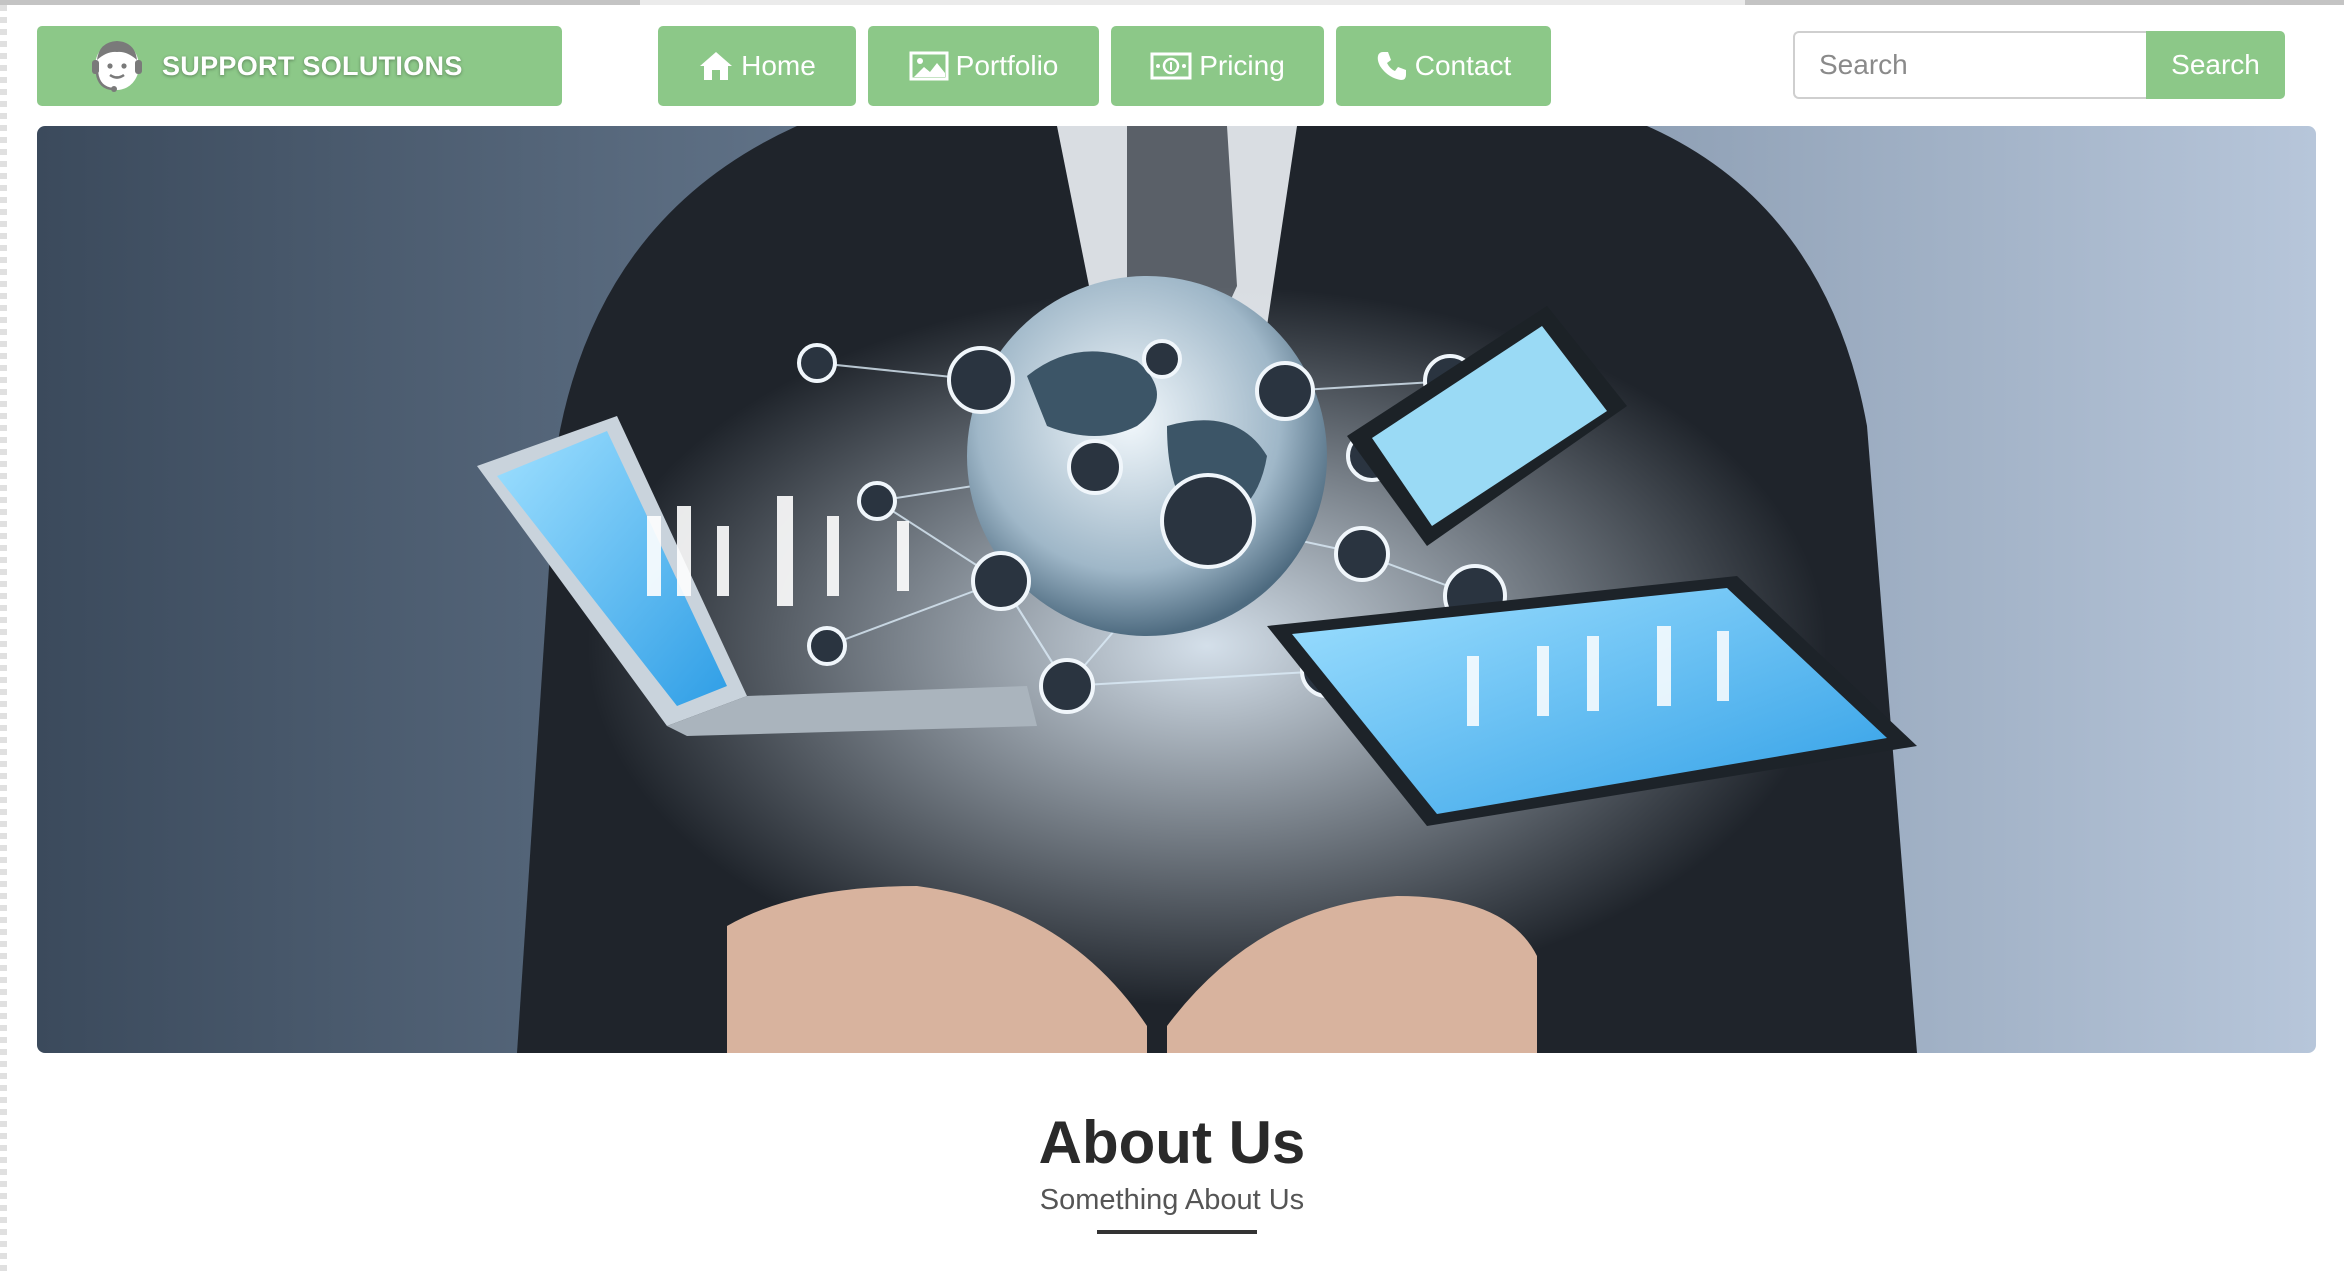  What do you see at coordinates (1242, 65) in the screenshot?
I see `nav-pricing-label: Pricing` at bounding box center [1242, 65].